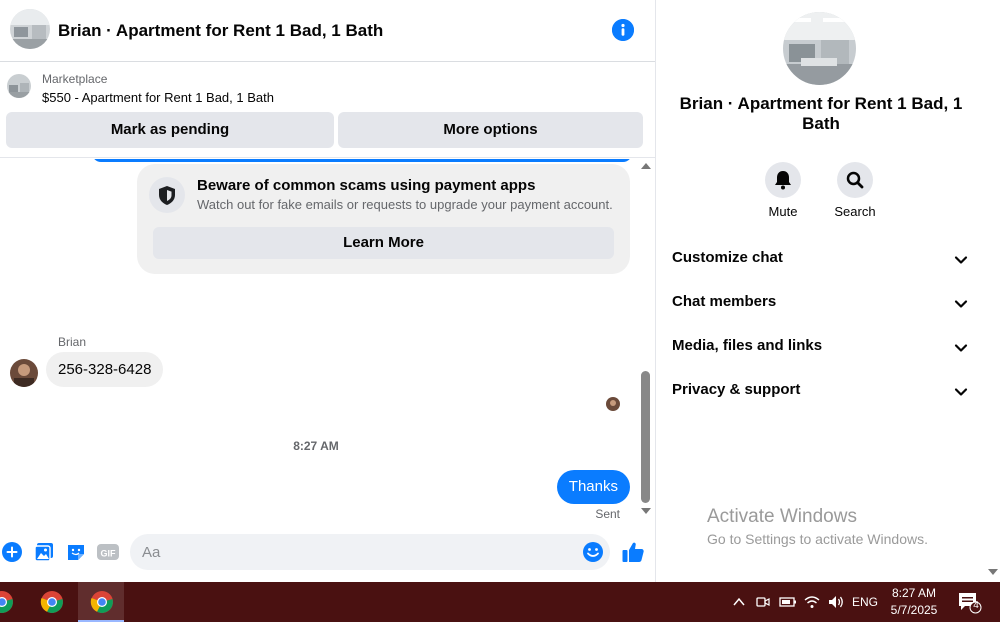  Describe the element at coordinates (822, 261) in the screenshot. I see `section-customize-chat: Customize chat` at that location.